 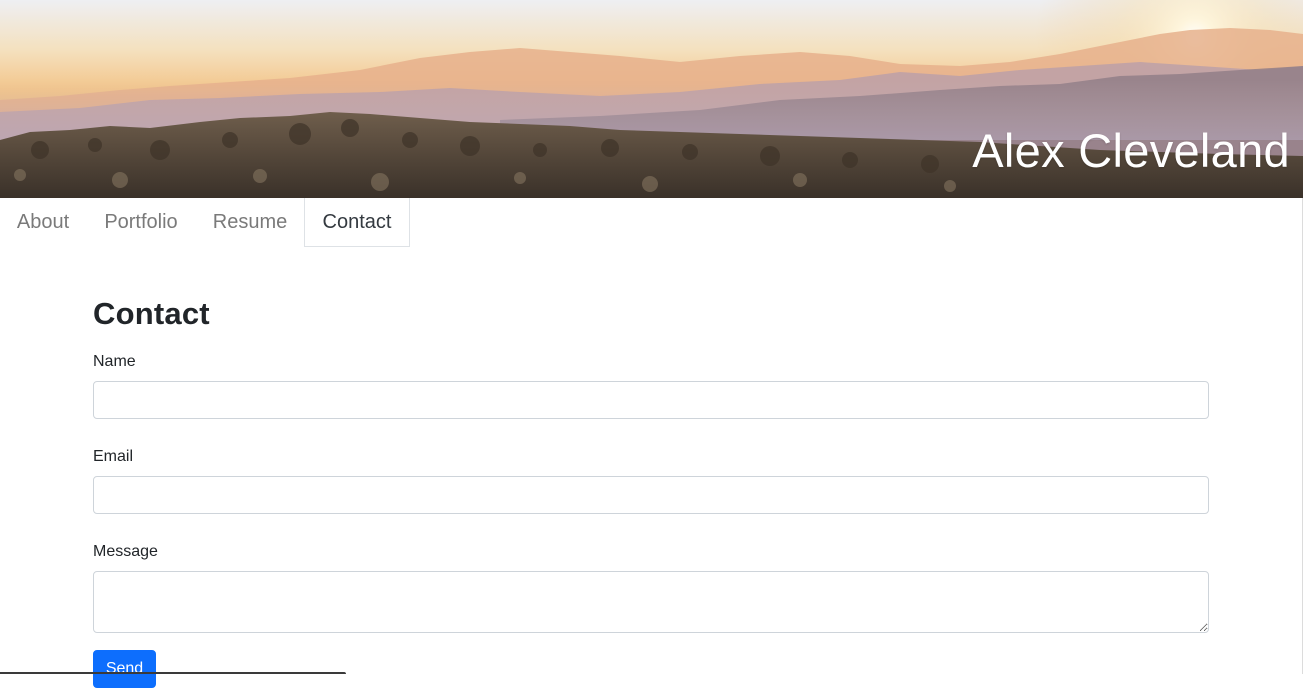 What do you see at coordinates (43, 222) in the screenshot?
I see `nav-tab-about: About` at bounding box center [43, 222].